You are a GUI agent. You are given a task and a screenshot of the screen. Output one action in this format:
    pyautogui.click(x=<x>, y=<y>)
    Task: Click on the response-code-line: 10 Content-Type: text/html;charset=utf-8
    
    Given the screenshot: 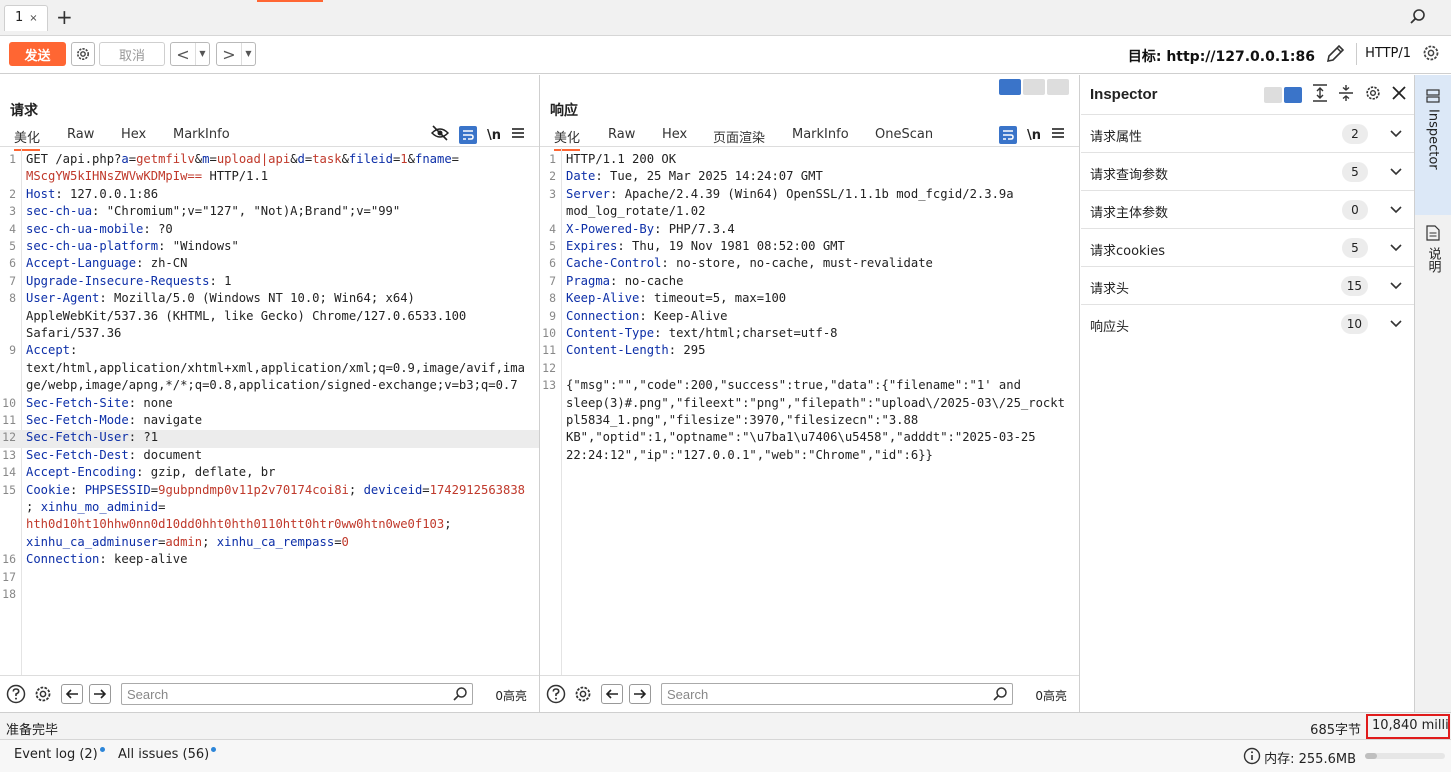 What is the action you would take?
    pyautogui.click(x=809, y=334)
    